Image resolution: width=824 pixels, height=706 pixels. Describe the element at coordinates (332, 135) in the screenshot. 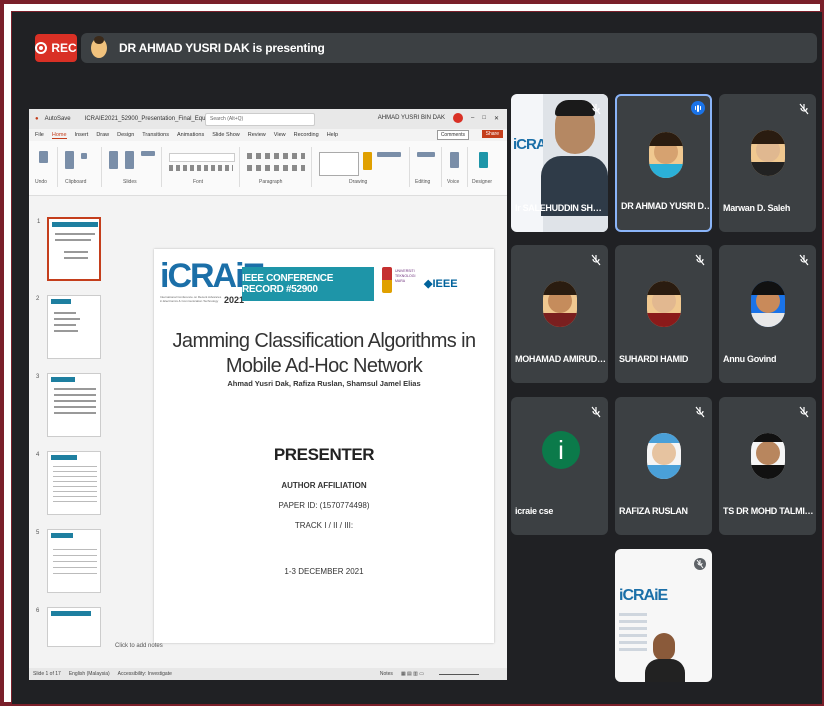

I see `menu-help: Help` at that location.